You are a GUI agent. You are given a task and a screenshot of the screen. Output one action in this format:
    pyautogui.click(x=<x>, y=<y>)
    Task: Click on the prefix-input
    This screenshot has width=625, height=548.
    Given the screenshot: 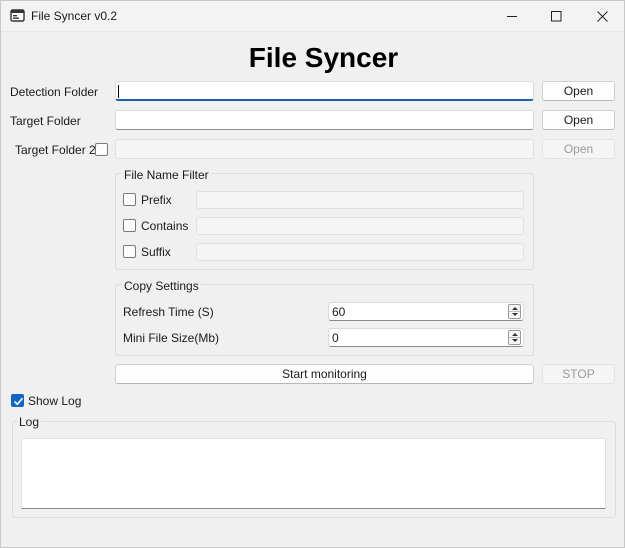 What is the action you would take?
    pyautogui.click(x=360, y=200)
    